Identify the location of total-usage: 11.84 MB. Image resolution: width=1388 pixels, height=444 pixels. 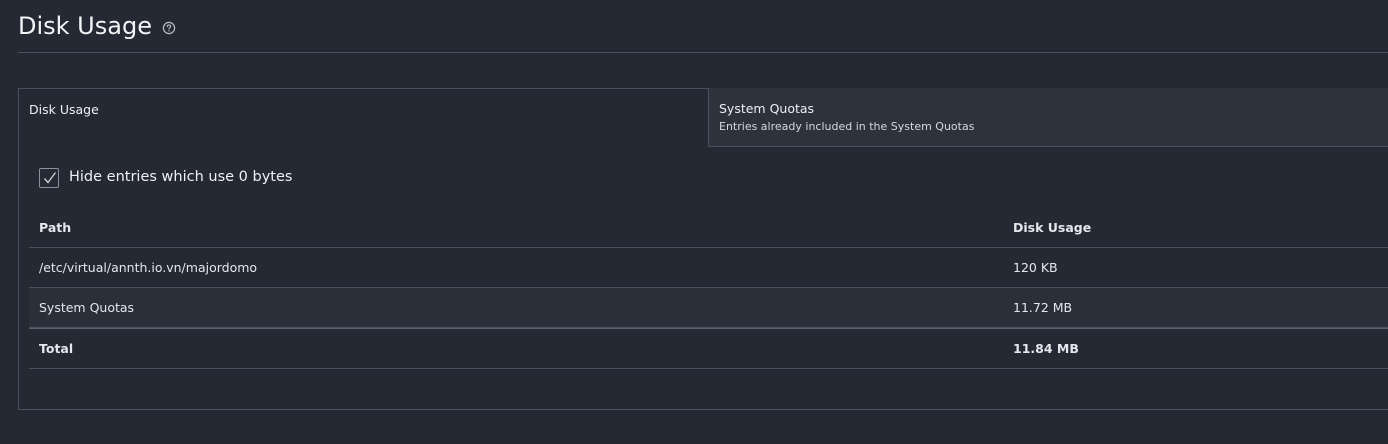
(1046, 348).